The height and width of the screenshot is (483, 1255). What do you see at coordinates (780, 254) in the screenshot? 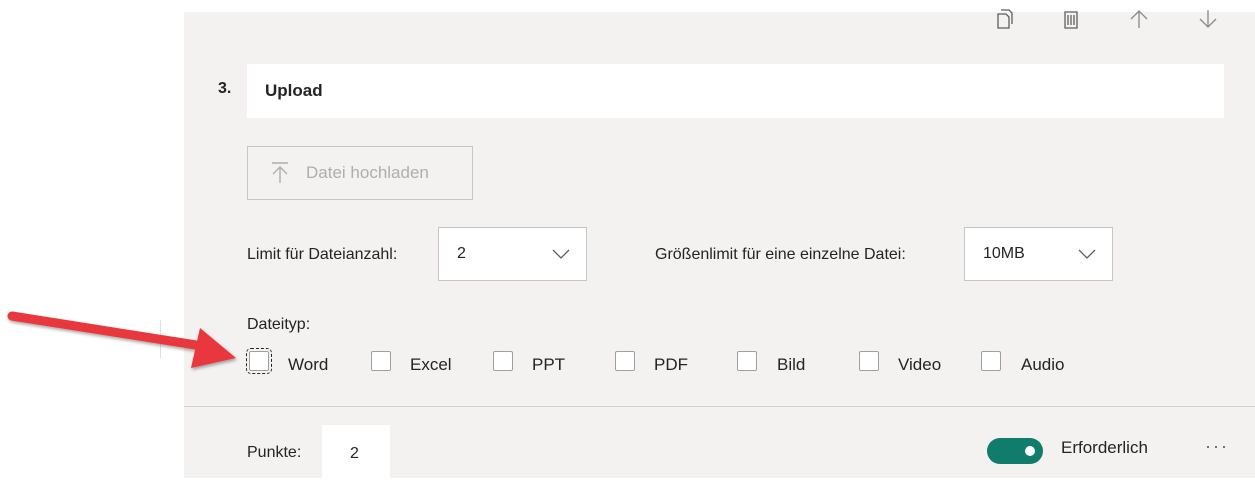
I see `file-size-label: Größenlimit für eine einzelne Datei:` at bounding box center [780, 254].